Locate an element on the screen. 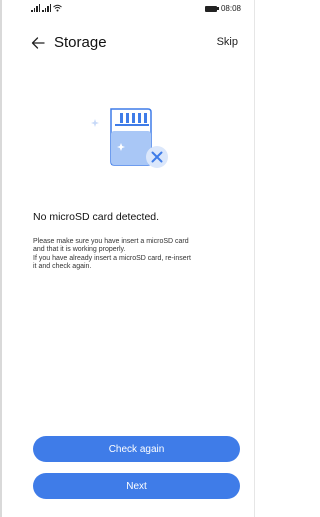 This screenshot has height=517, width=320. wifi-icon is located at coordinates (57, 8).